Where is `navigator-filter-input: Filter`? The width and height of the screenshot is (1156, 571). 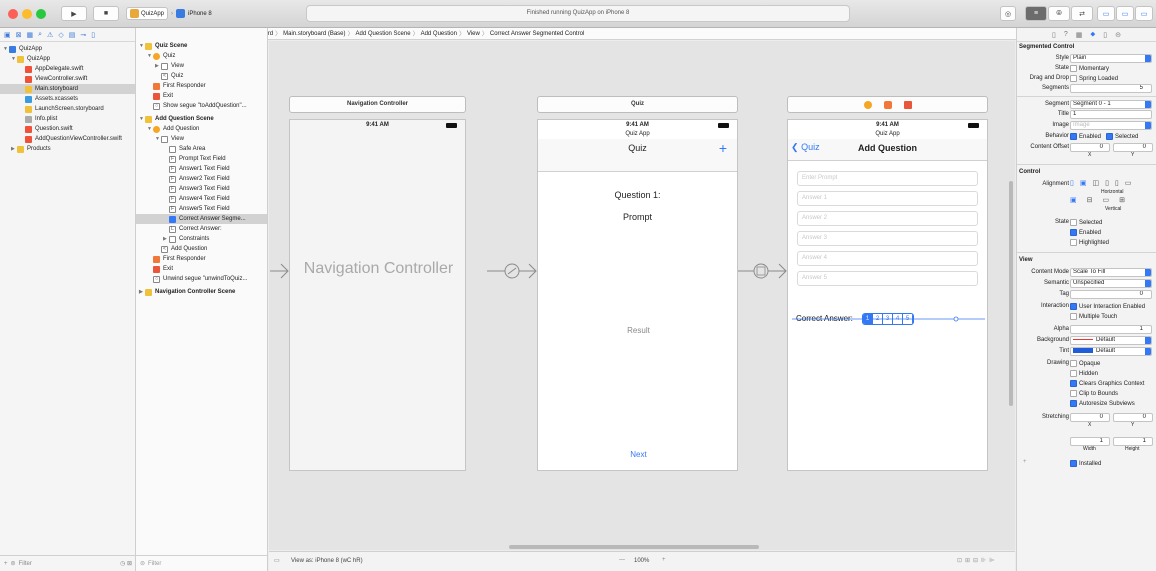 navigator-filter-input: Filter is located at coordinates (25, 564).